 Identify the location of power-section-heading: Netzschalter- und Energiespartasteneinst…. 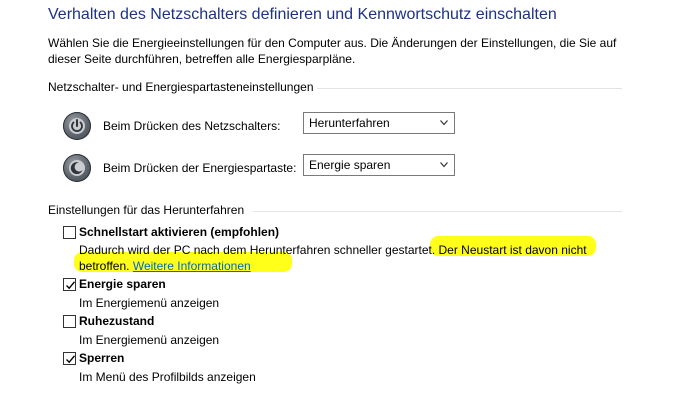
(181, 87).